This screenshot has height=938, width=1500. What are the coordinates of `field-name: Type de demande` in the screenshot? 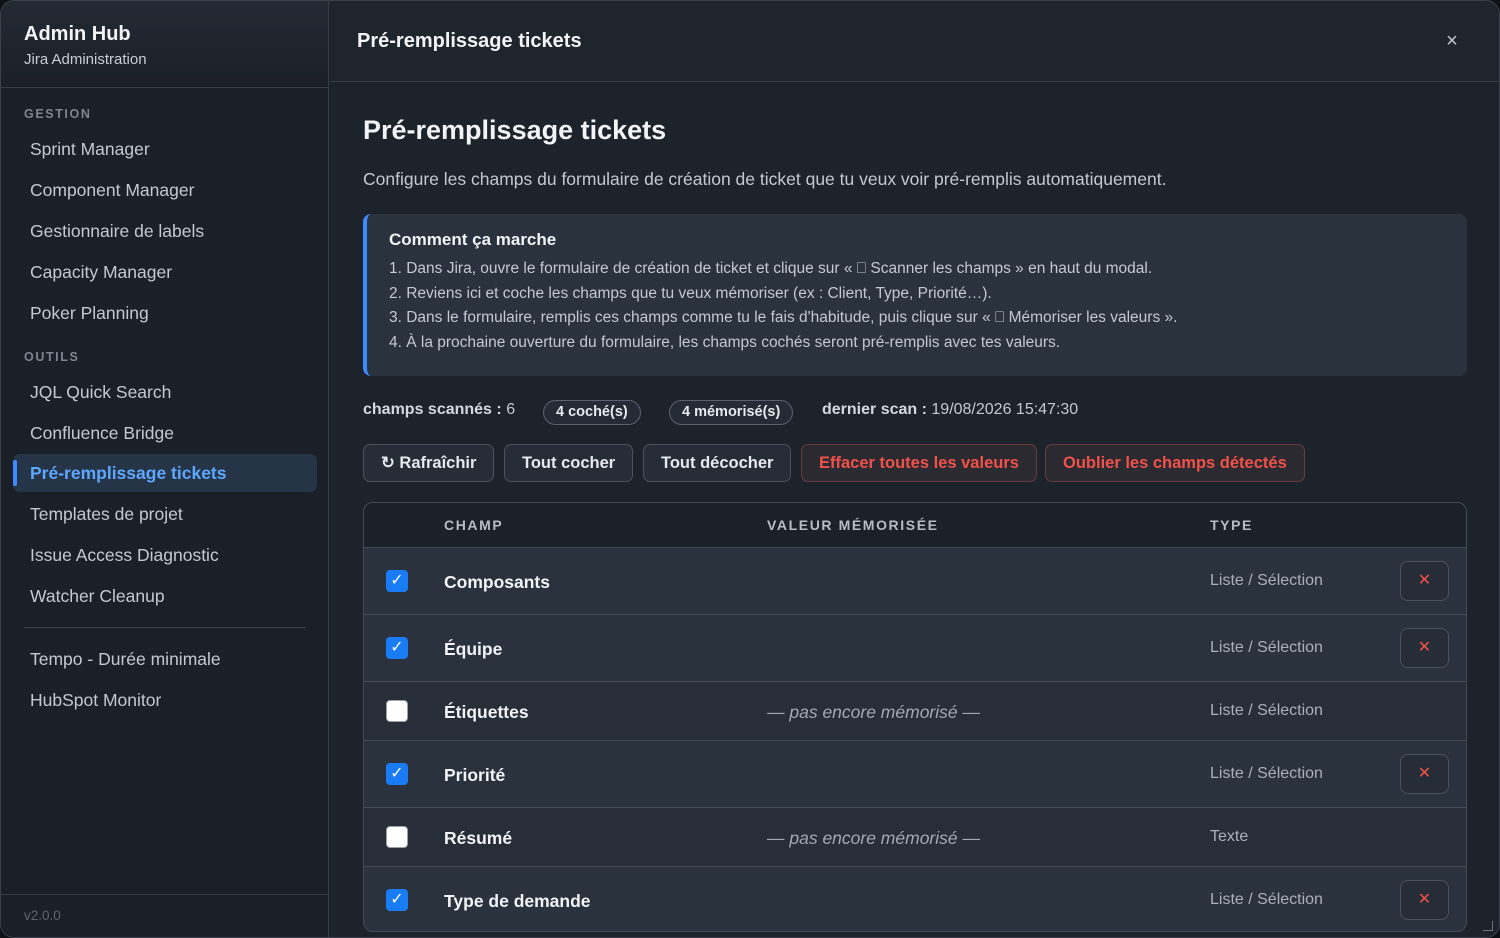 It's located at (517, 901).